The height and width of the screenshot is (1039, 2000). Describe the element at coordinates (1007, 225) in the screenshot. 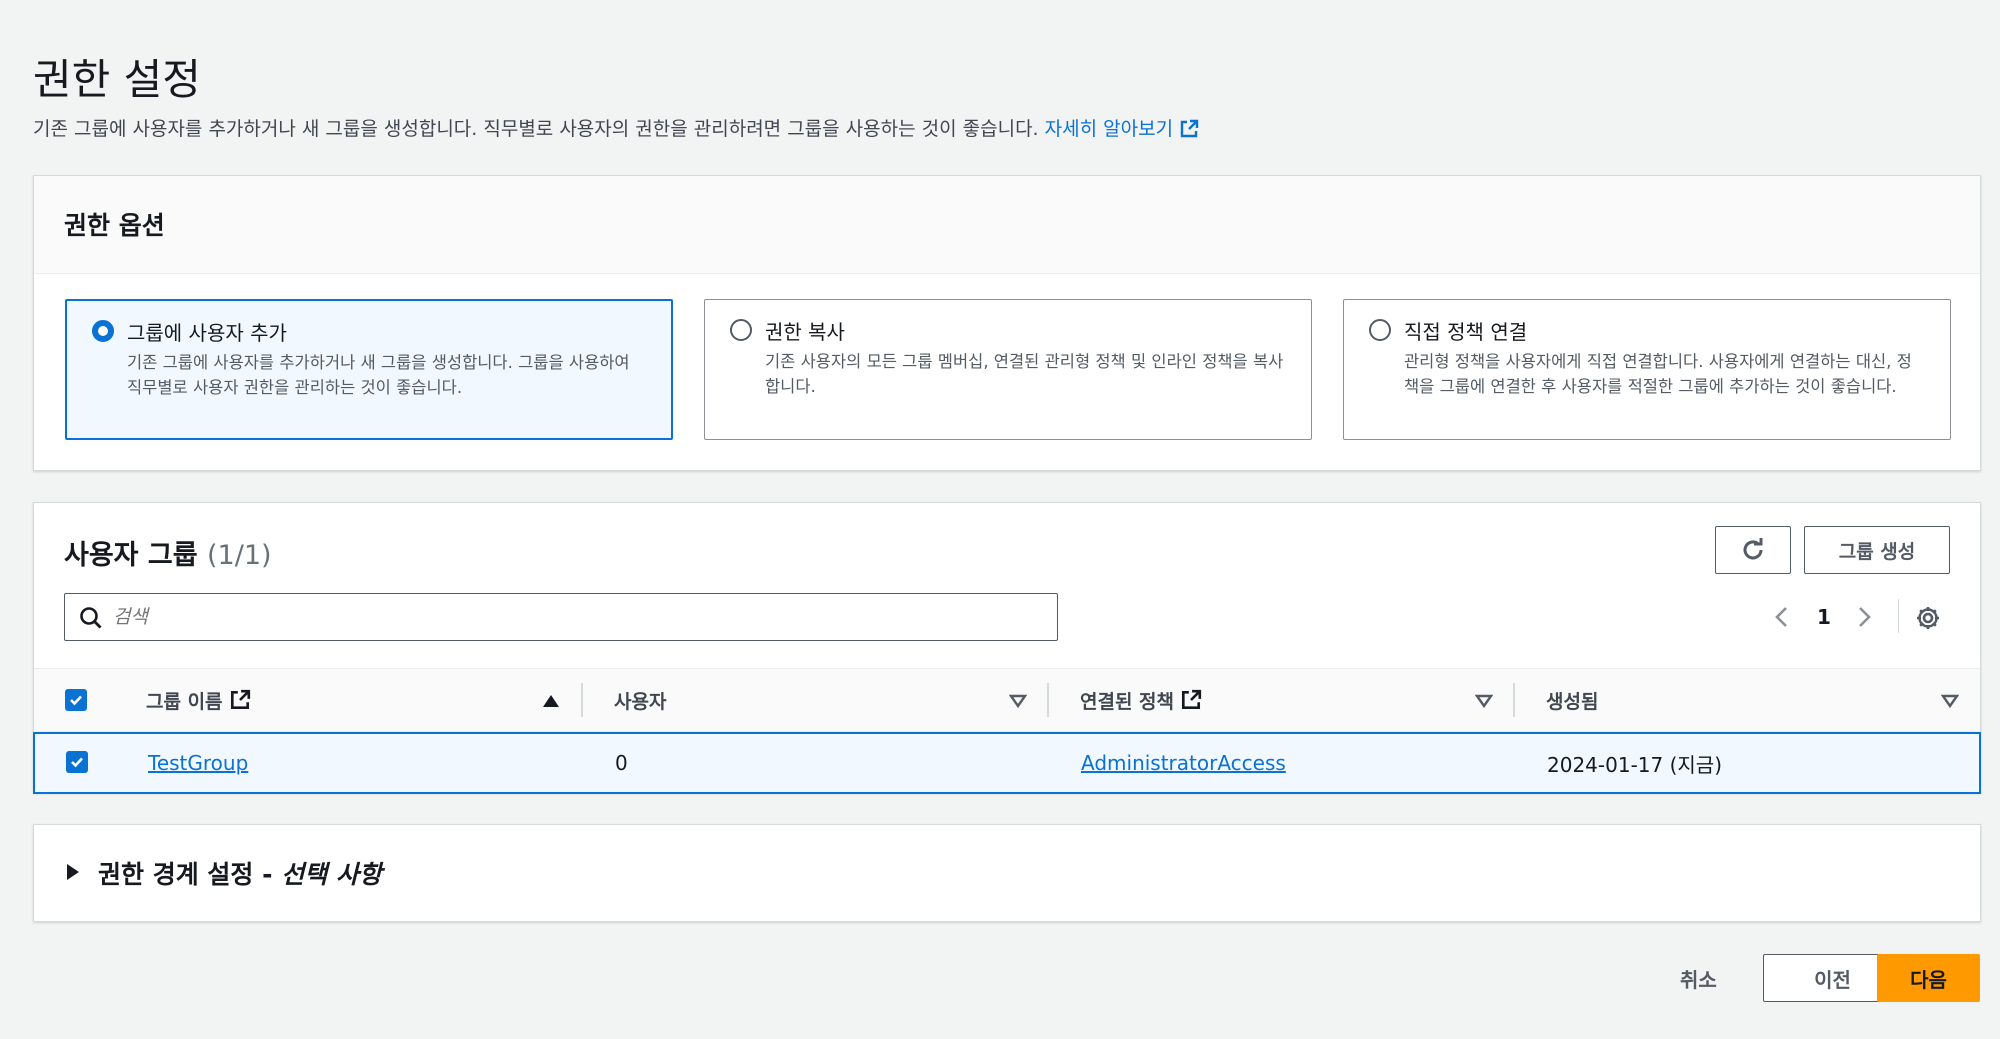

I see `permission-options-header: 권한 옵션` at that location.